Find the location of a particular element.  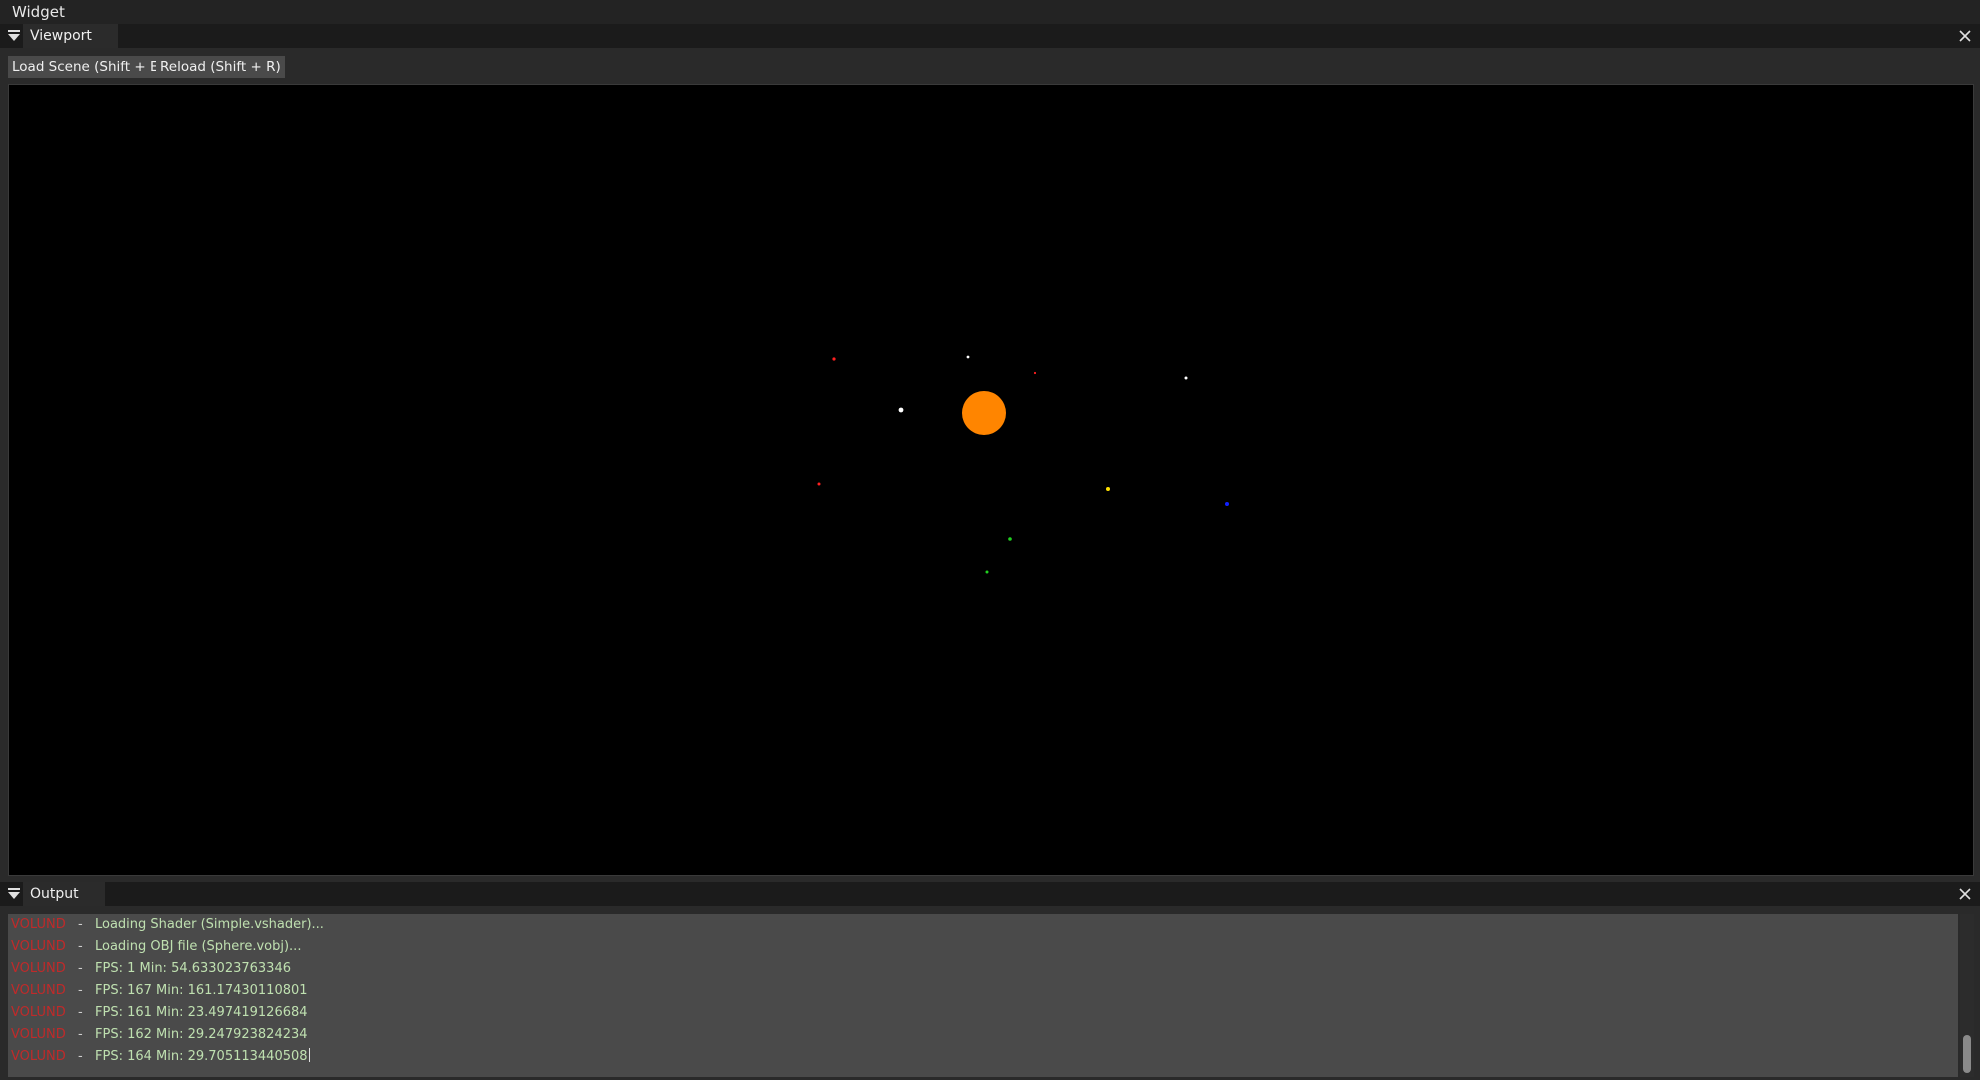

scrollbar-thumb is located at coordinates (1967, 1054).